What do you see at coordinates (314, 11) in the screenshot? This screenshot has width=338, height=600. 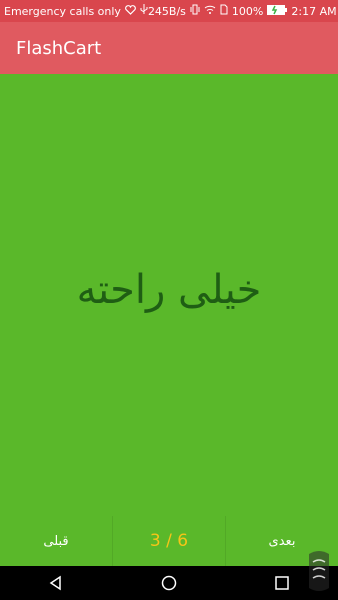 I see `clock: 2:17 AM` at bounding box center [314, 11].